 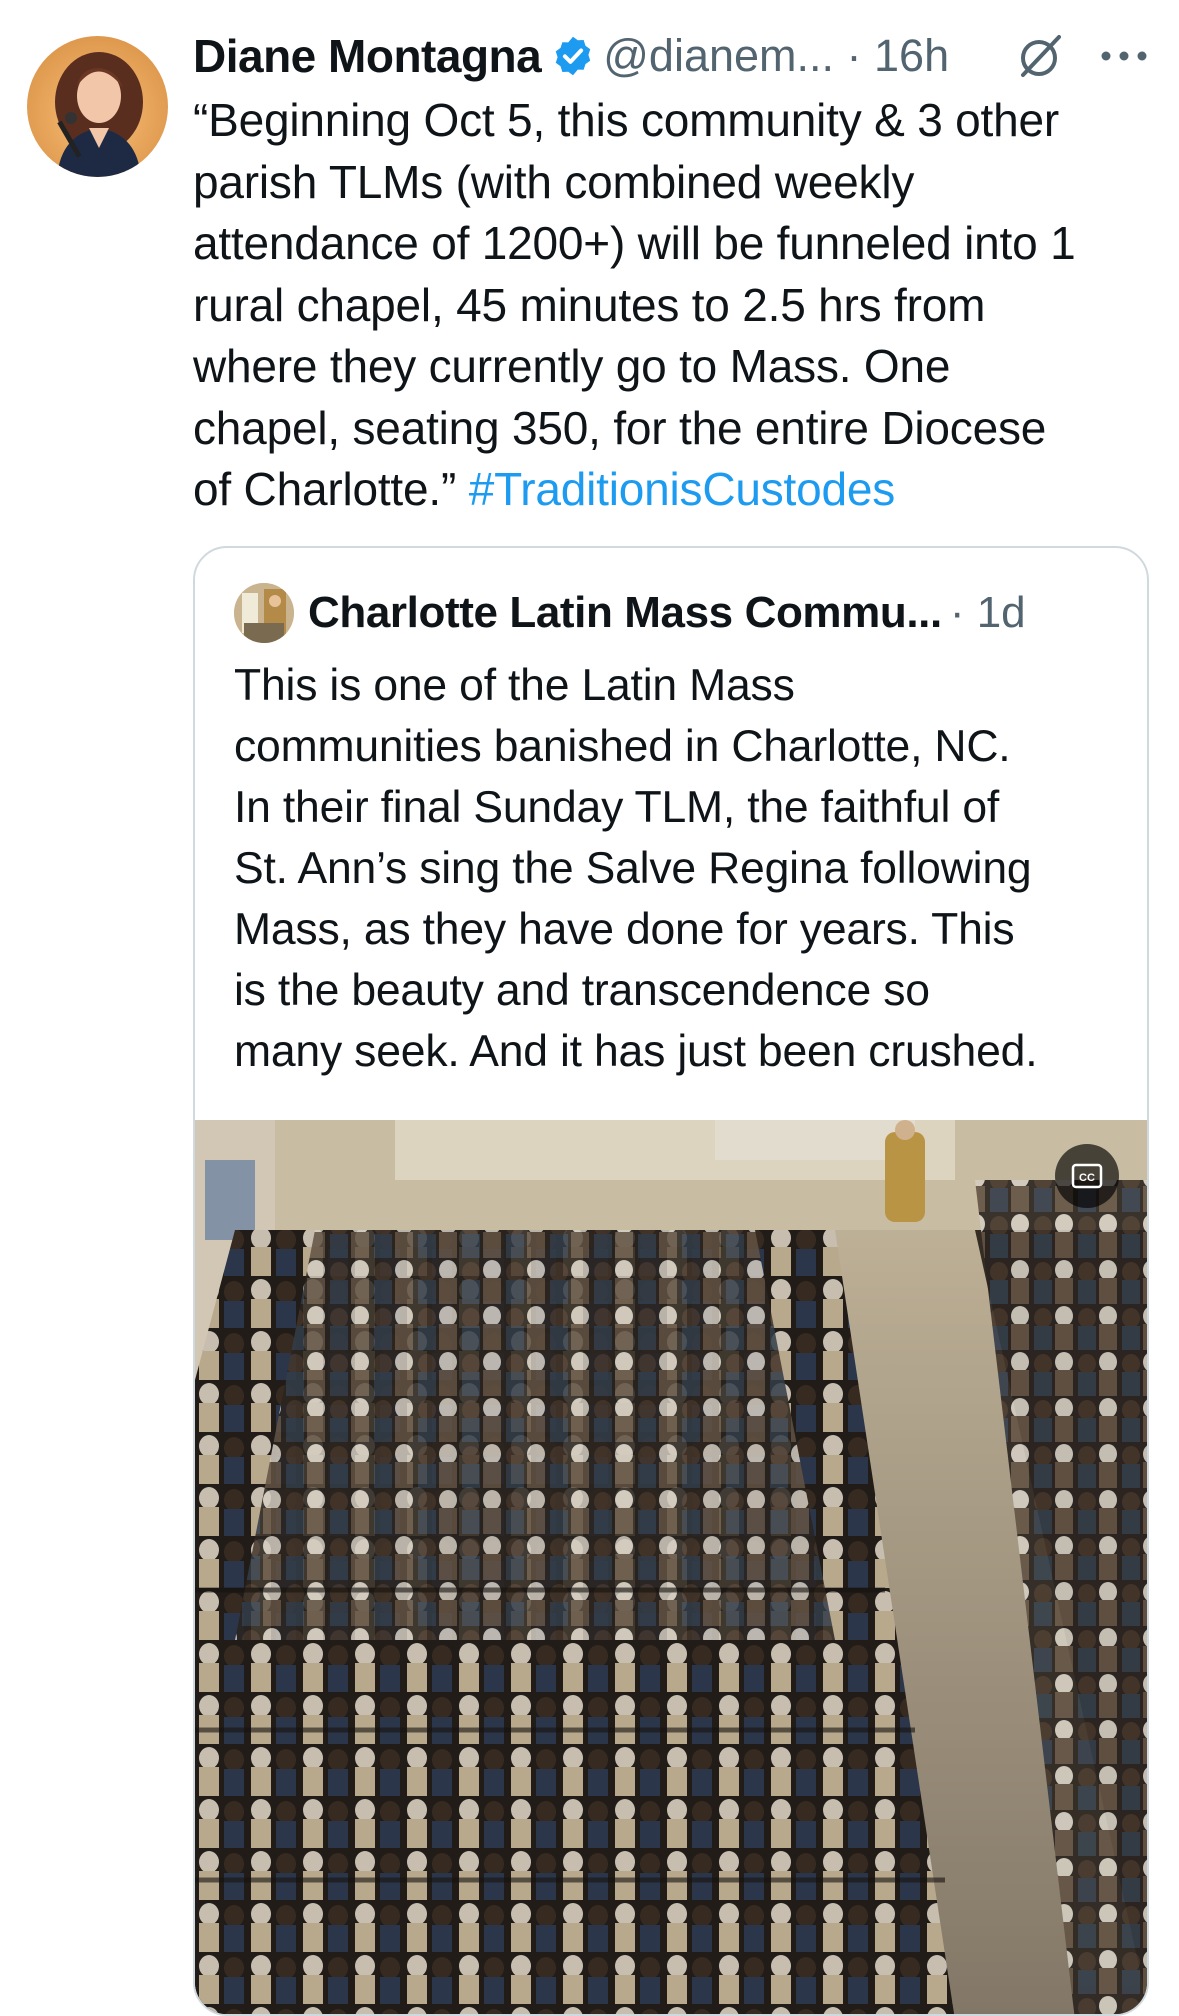 What do you see at coordinates (1040, 56) in the screenshot?
I see `grok-icon` at bounding box center [1040, 56].